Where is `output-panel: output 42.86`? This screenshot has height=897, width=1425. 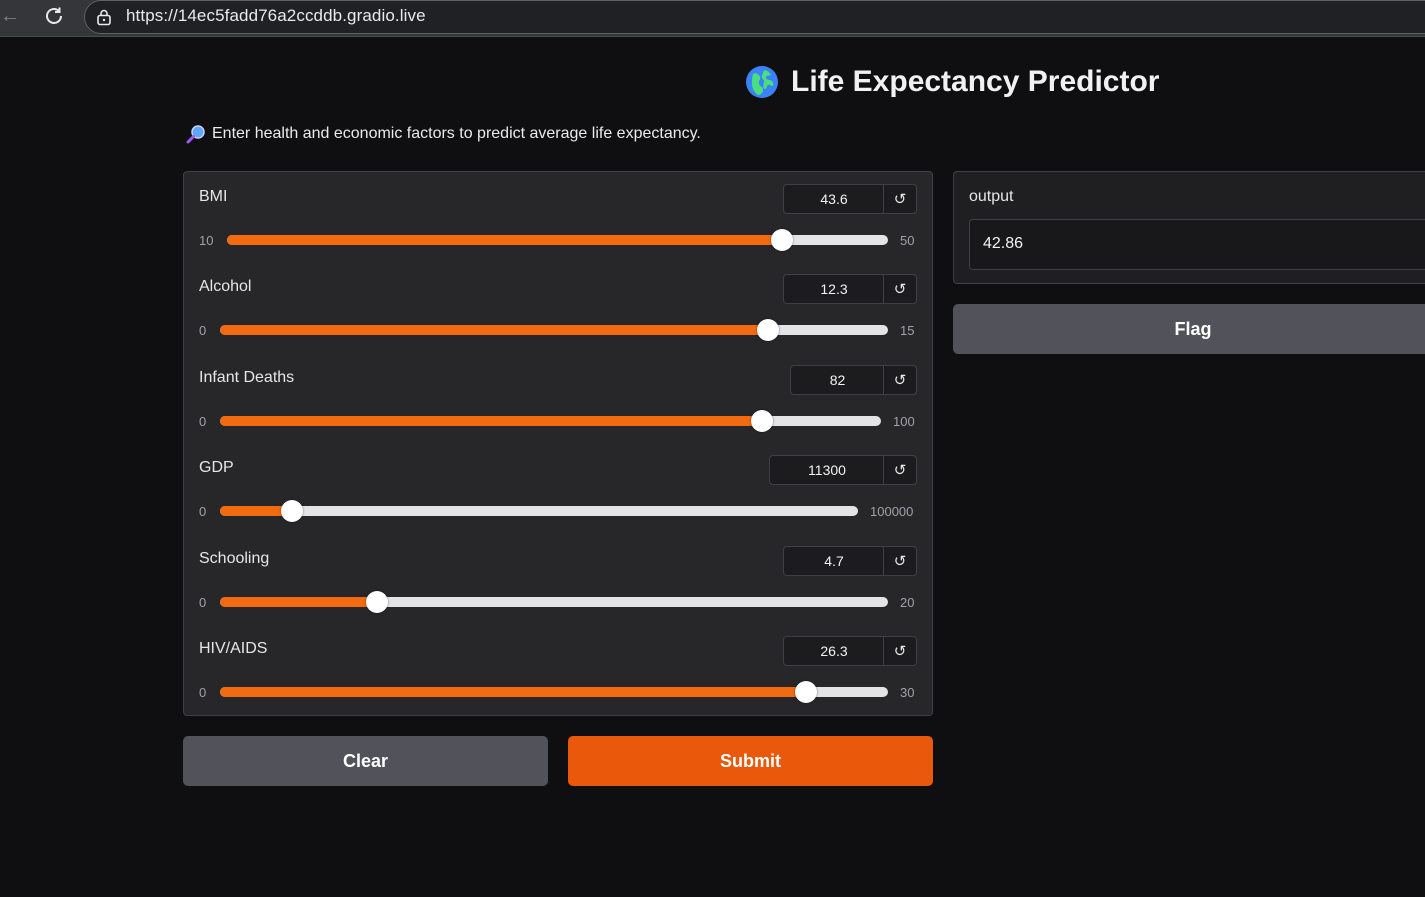 output-panel: output 42.86 is located at coordinates (1189, 227).